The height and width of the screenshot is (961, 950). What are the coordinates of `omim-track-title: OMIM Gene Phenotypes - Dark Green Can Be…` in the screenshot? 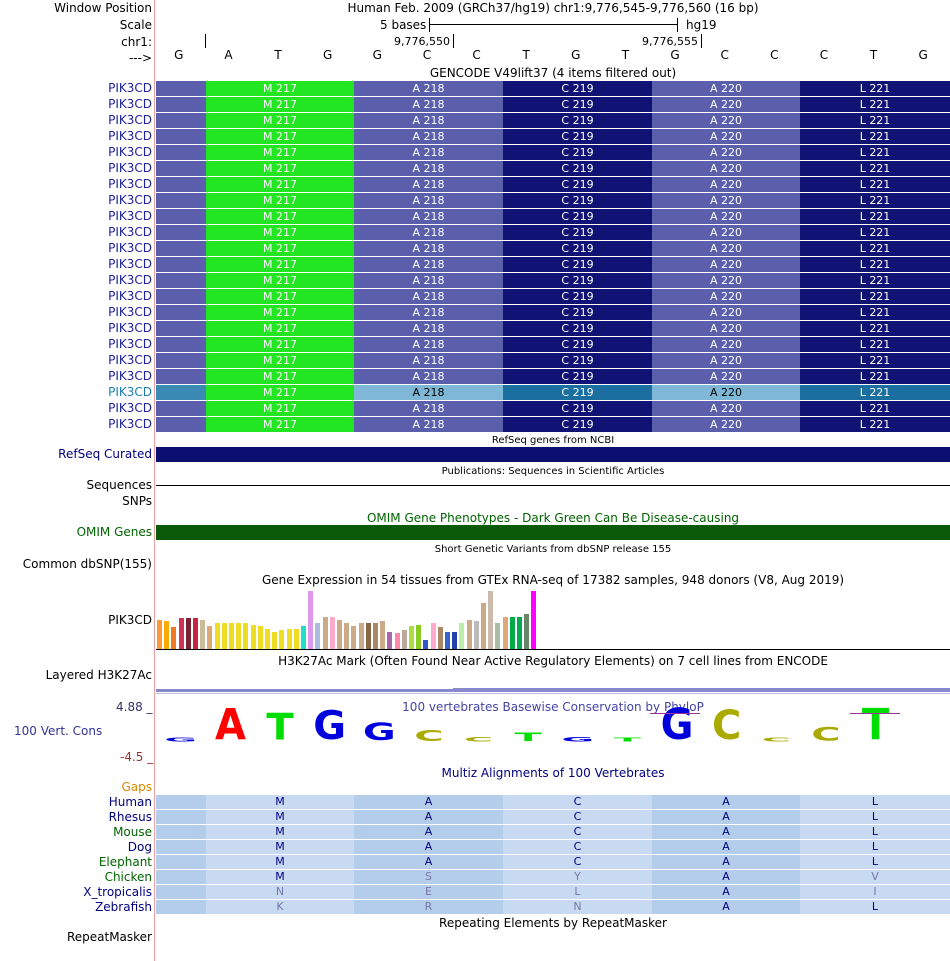 It's located at (553, 518).